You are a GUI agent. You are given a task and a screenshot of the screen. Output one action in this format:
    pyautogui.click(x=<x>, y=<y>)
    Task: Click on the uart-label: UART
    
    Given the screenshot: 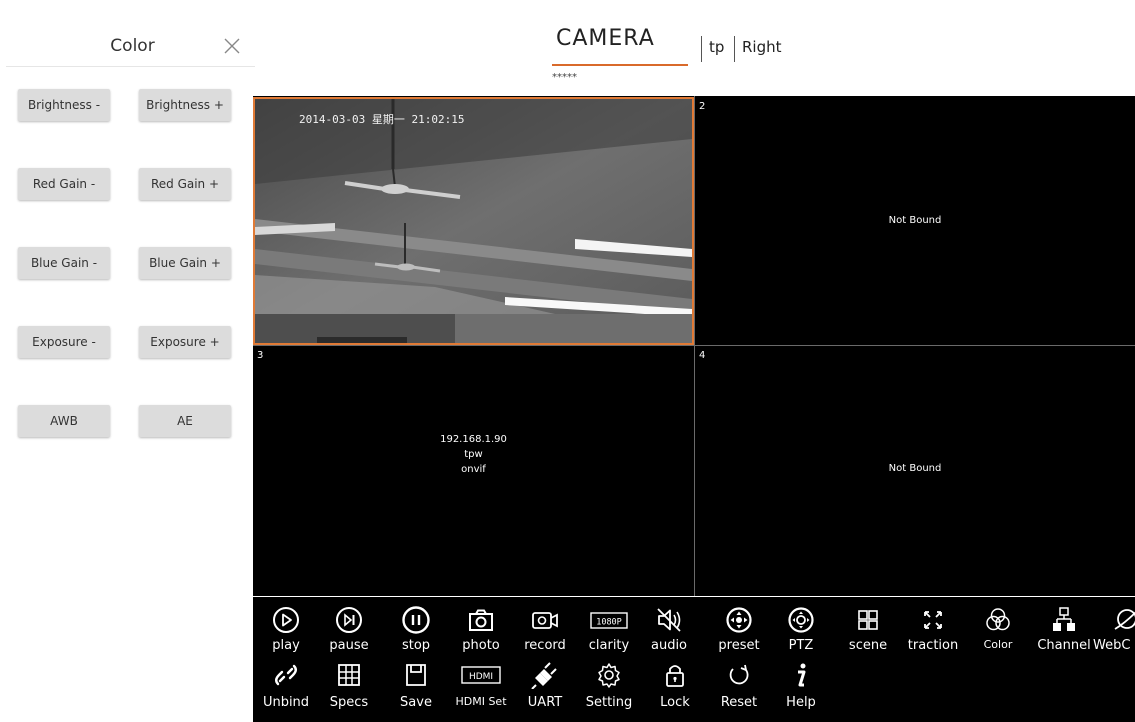 What is the action you would take?
    pyautogui.click(x=545, y=702)
    